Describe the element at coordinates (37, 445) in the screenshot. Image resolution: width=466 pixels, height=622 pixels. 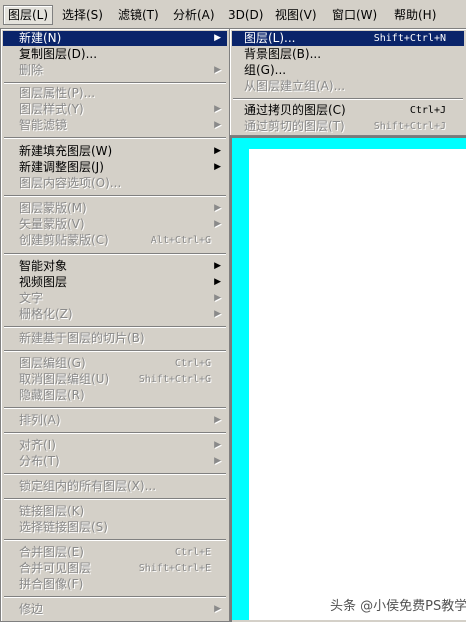
I see `menu-item-label: 对齐(I)` at that location.